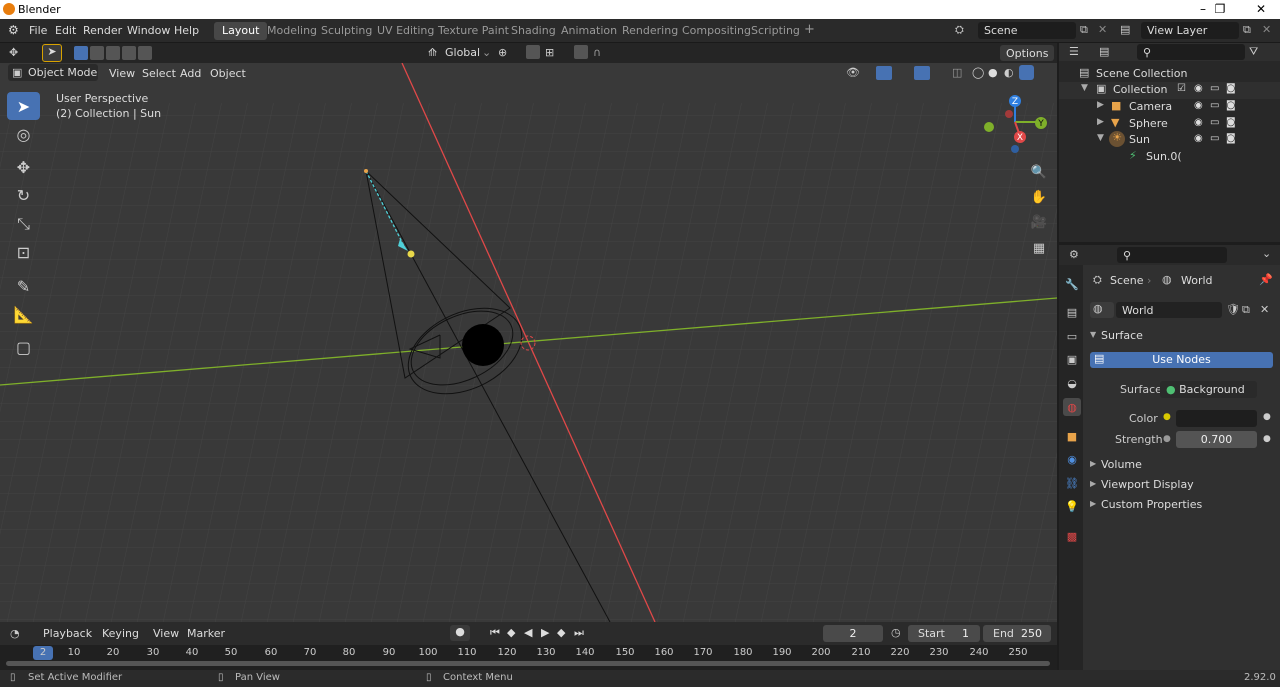  Describe the element at coordinates (1072, 506) in the screenshot. I see `object-data-tab-icon: 💡` at that location.